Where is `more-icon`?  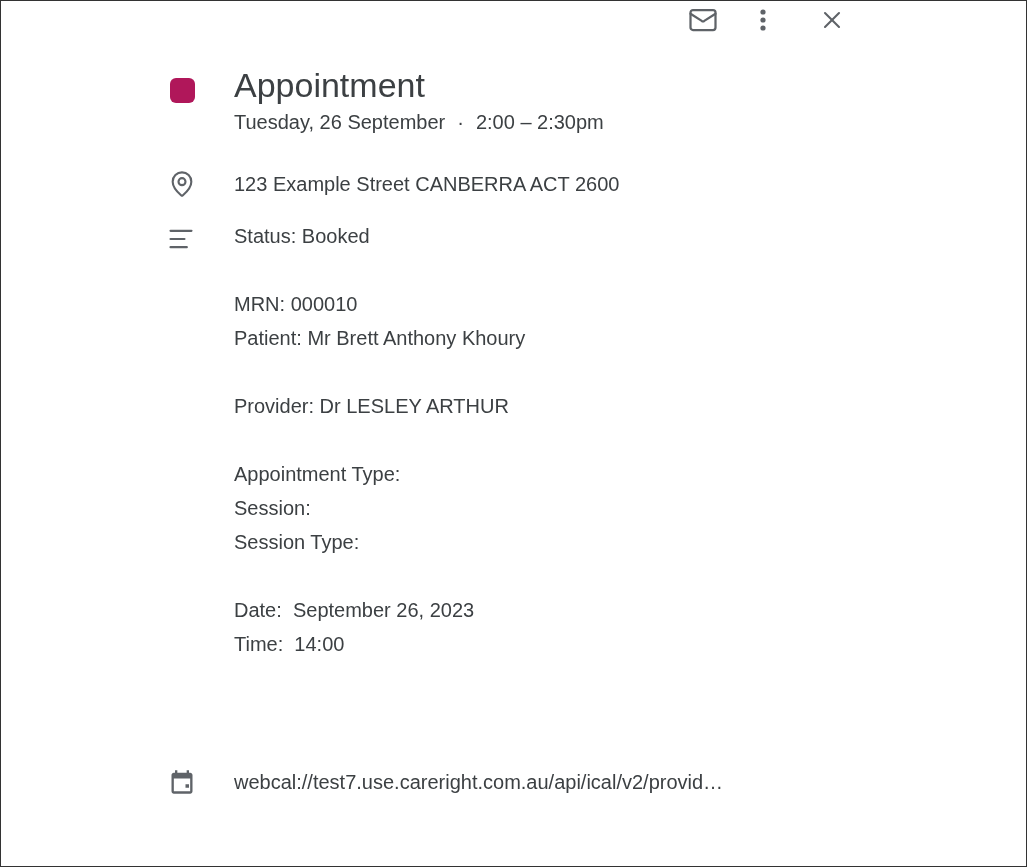
more-icon is located at coordinates (763, 20).